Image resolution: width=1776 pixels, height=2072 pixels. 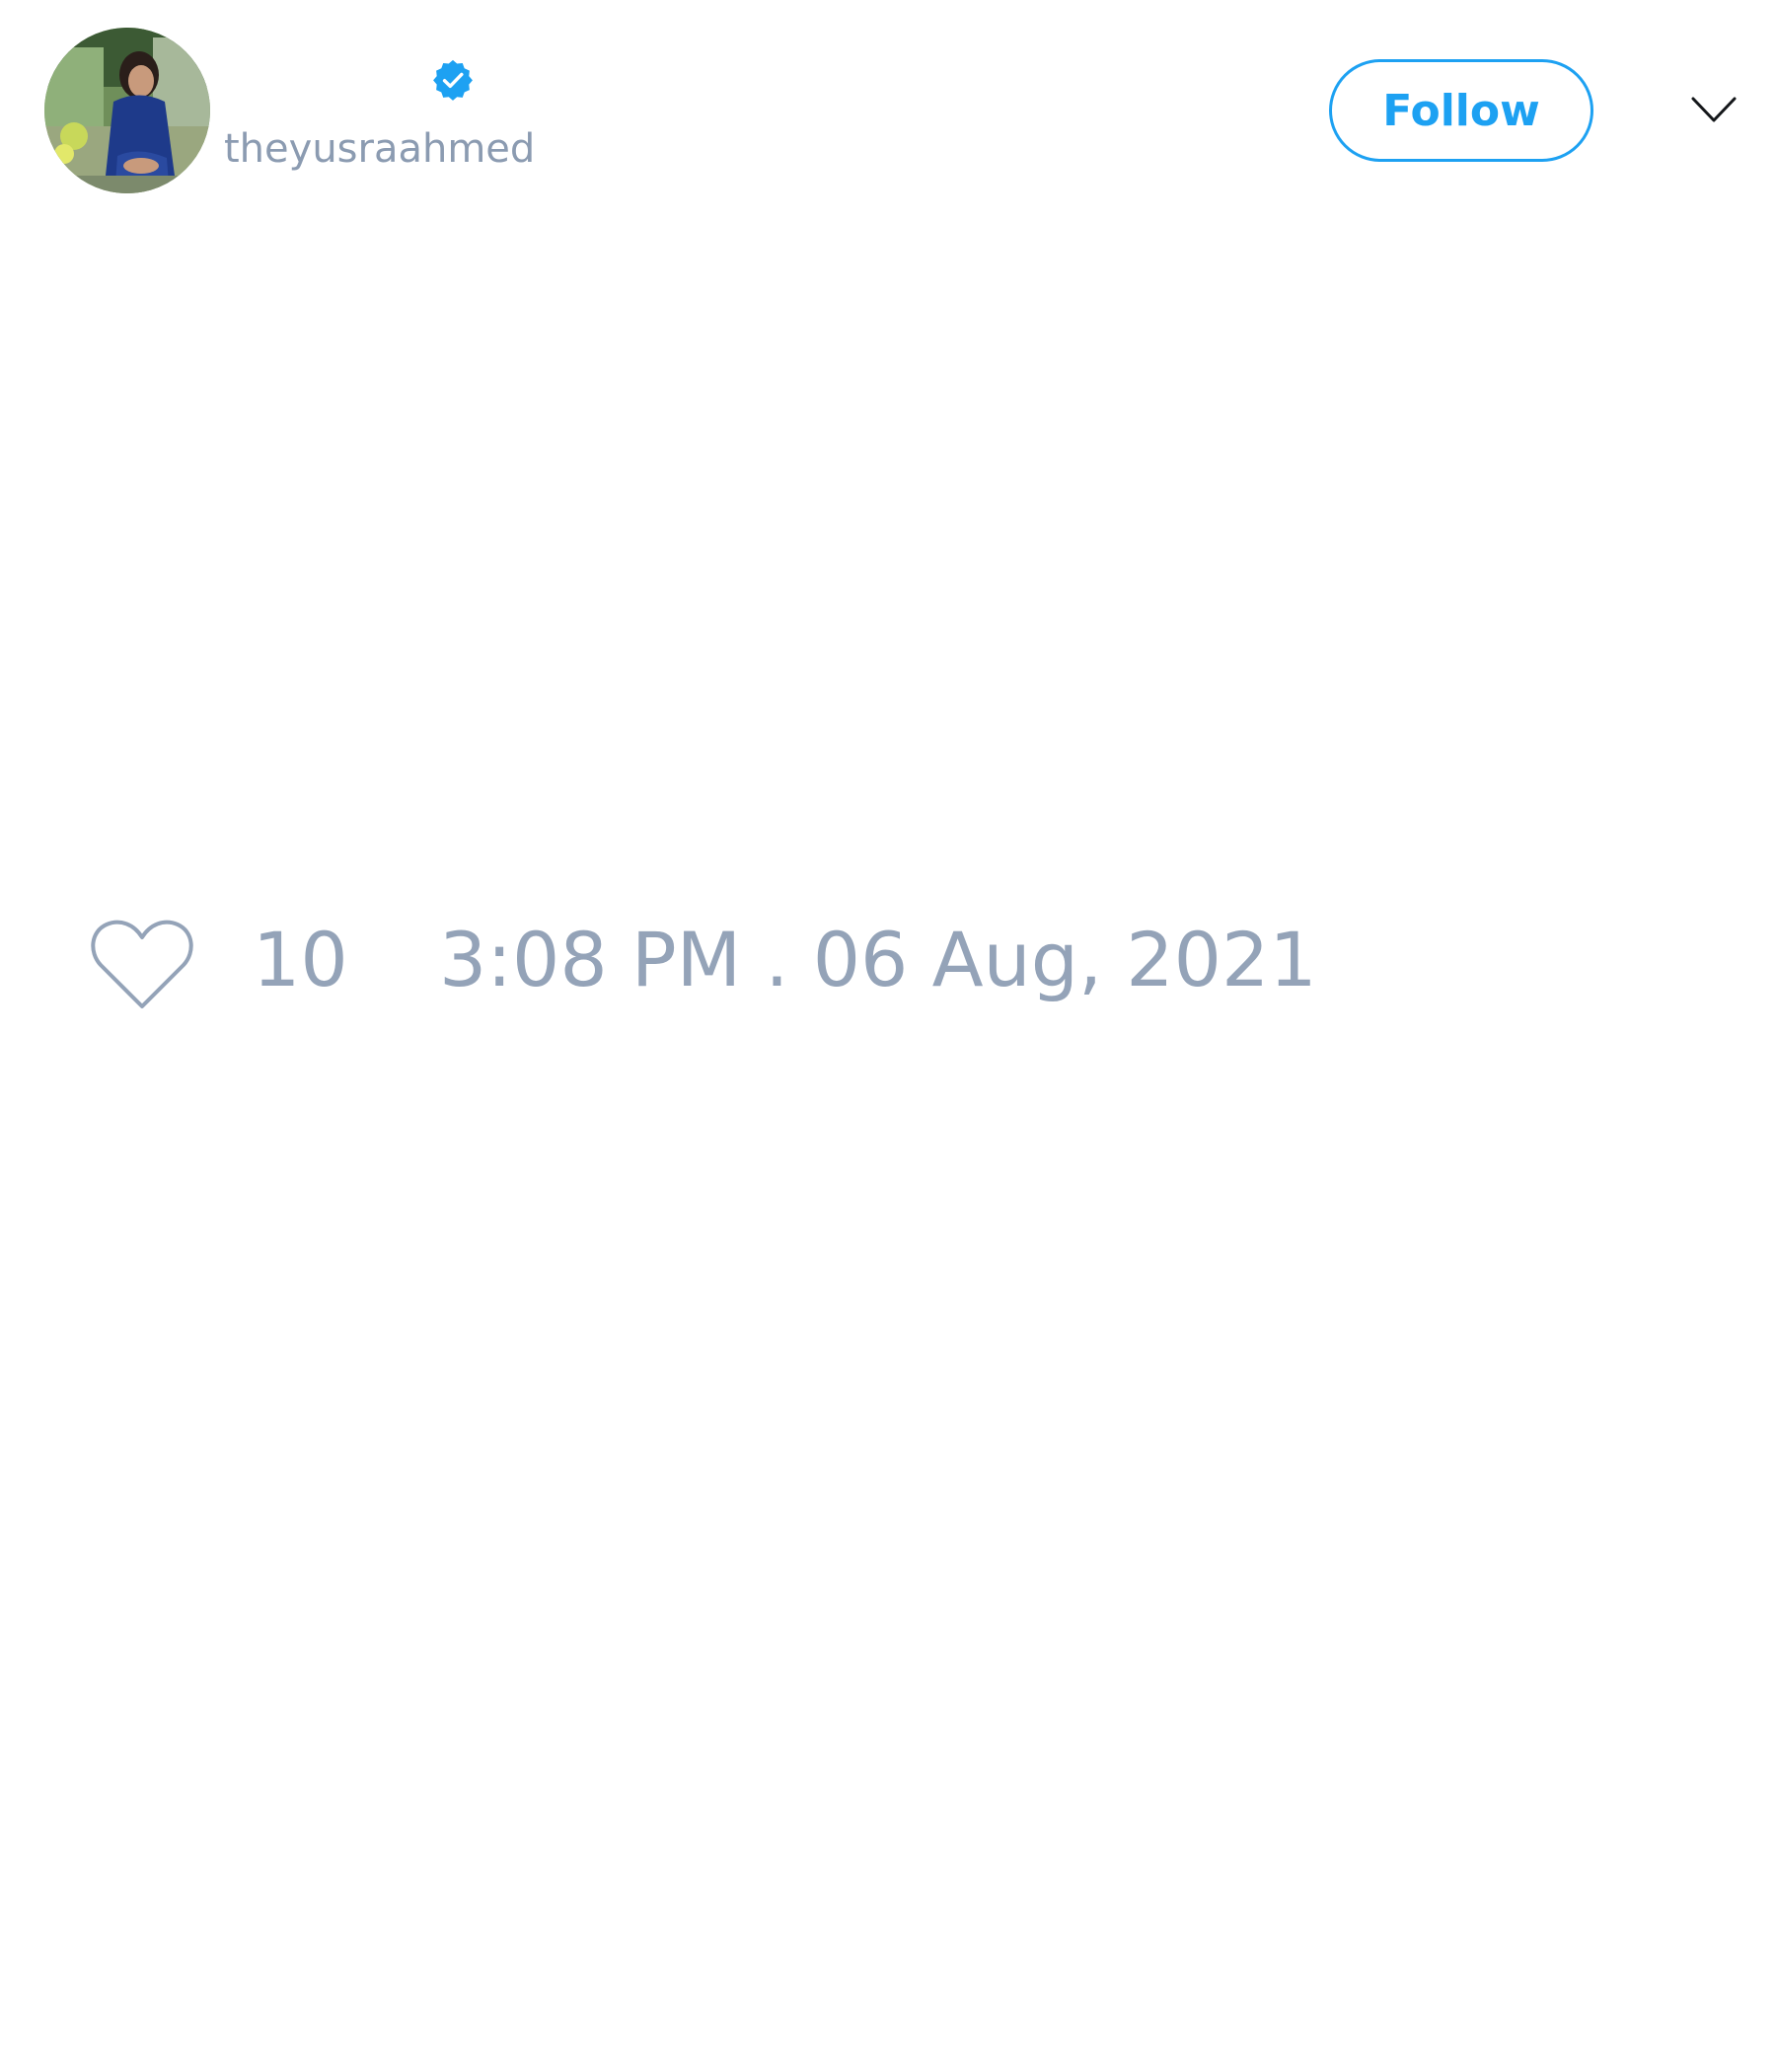 What do you see at coordinates (453, 80) in the screenshot?
I see `verified-badge-icon` at bounding box center [453, 80].